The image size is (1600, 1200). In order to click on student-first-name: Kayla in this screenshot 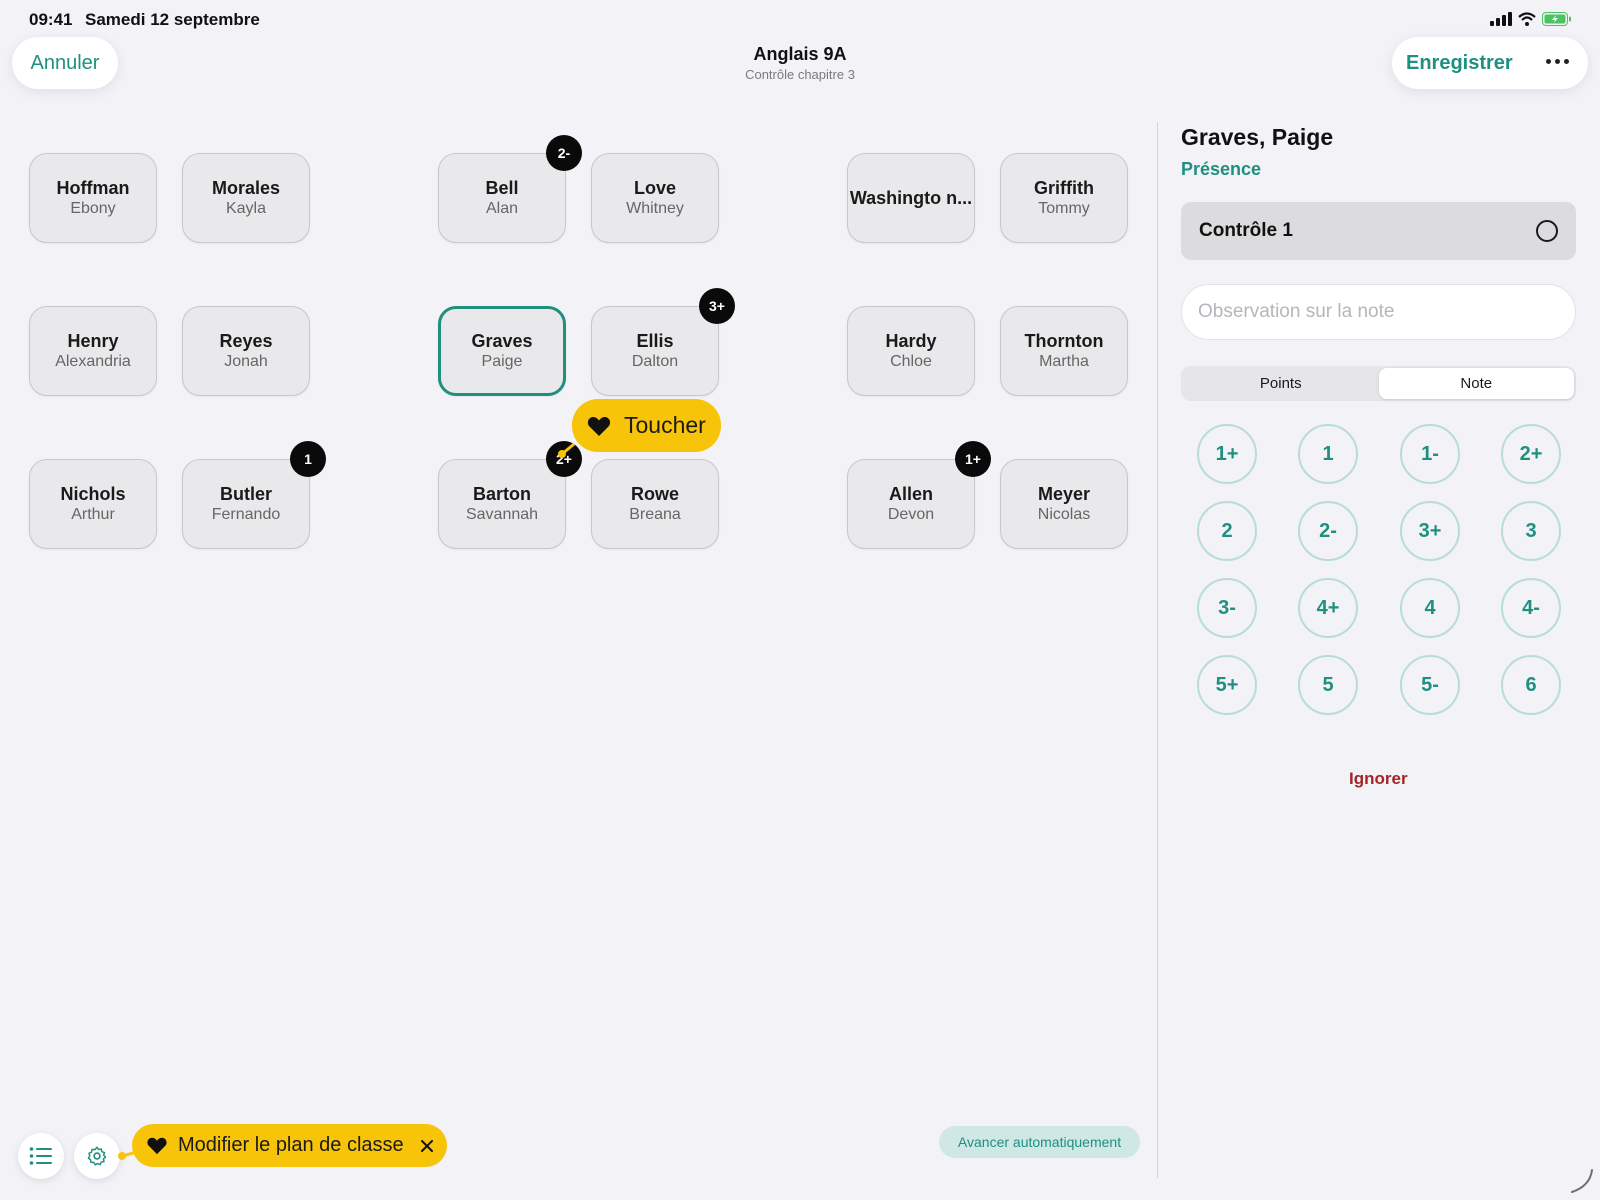, I will do `click(246, 208)`.